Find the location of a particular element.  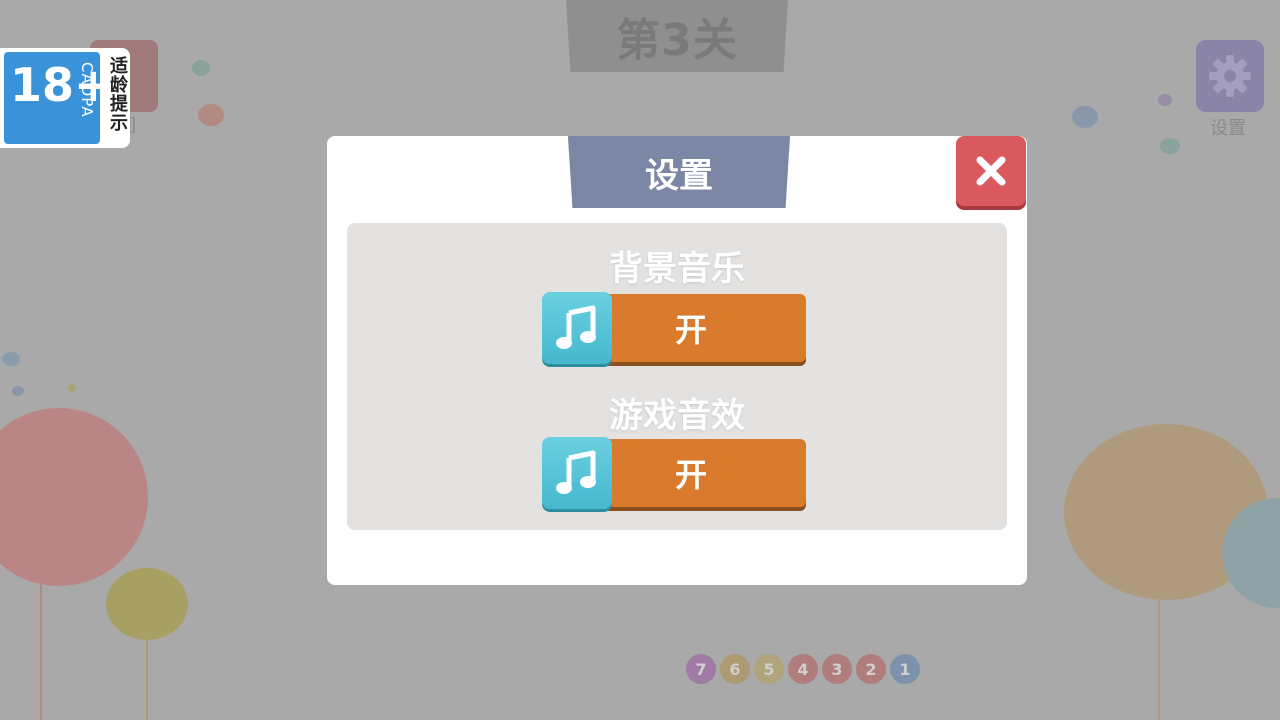

settings-label: 设置 is located at coordinates (1228, 128).